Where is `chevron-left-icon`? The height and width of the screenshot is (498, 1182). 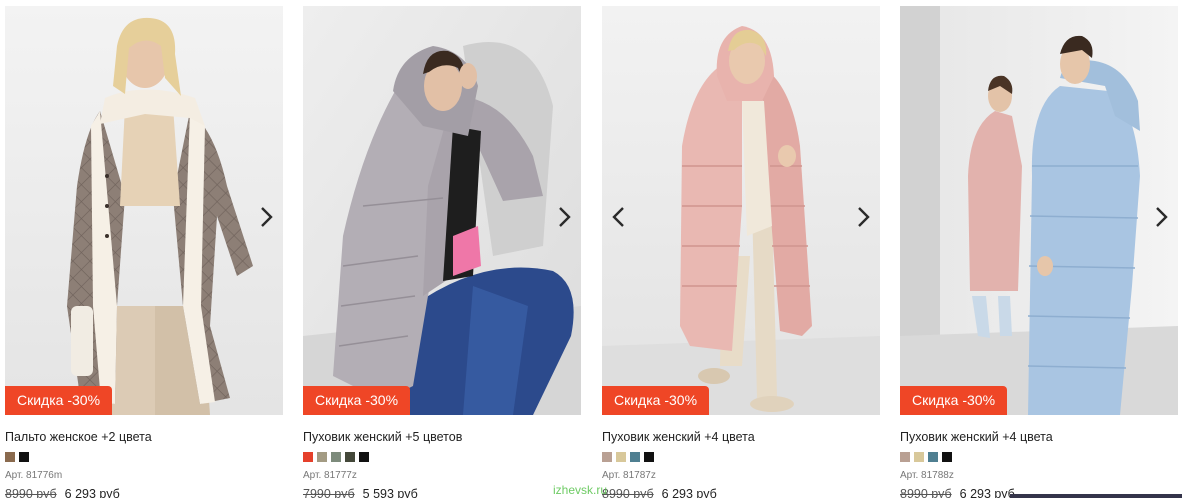 chevron-left-icon is located at coordinates (618, 217).